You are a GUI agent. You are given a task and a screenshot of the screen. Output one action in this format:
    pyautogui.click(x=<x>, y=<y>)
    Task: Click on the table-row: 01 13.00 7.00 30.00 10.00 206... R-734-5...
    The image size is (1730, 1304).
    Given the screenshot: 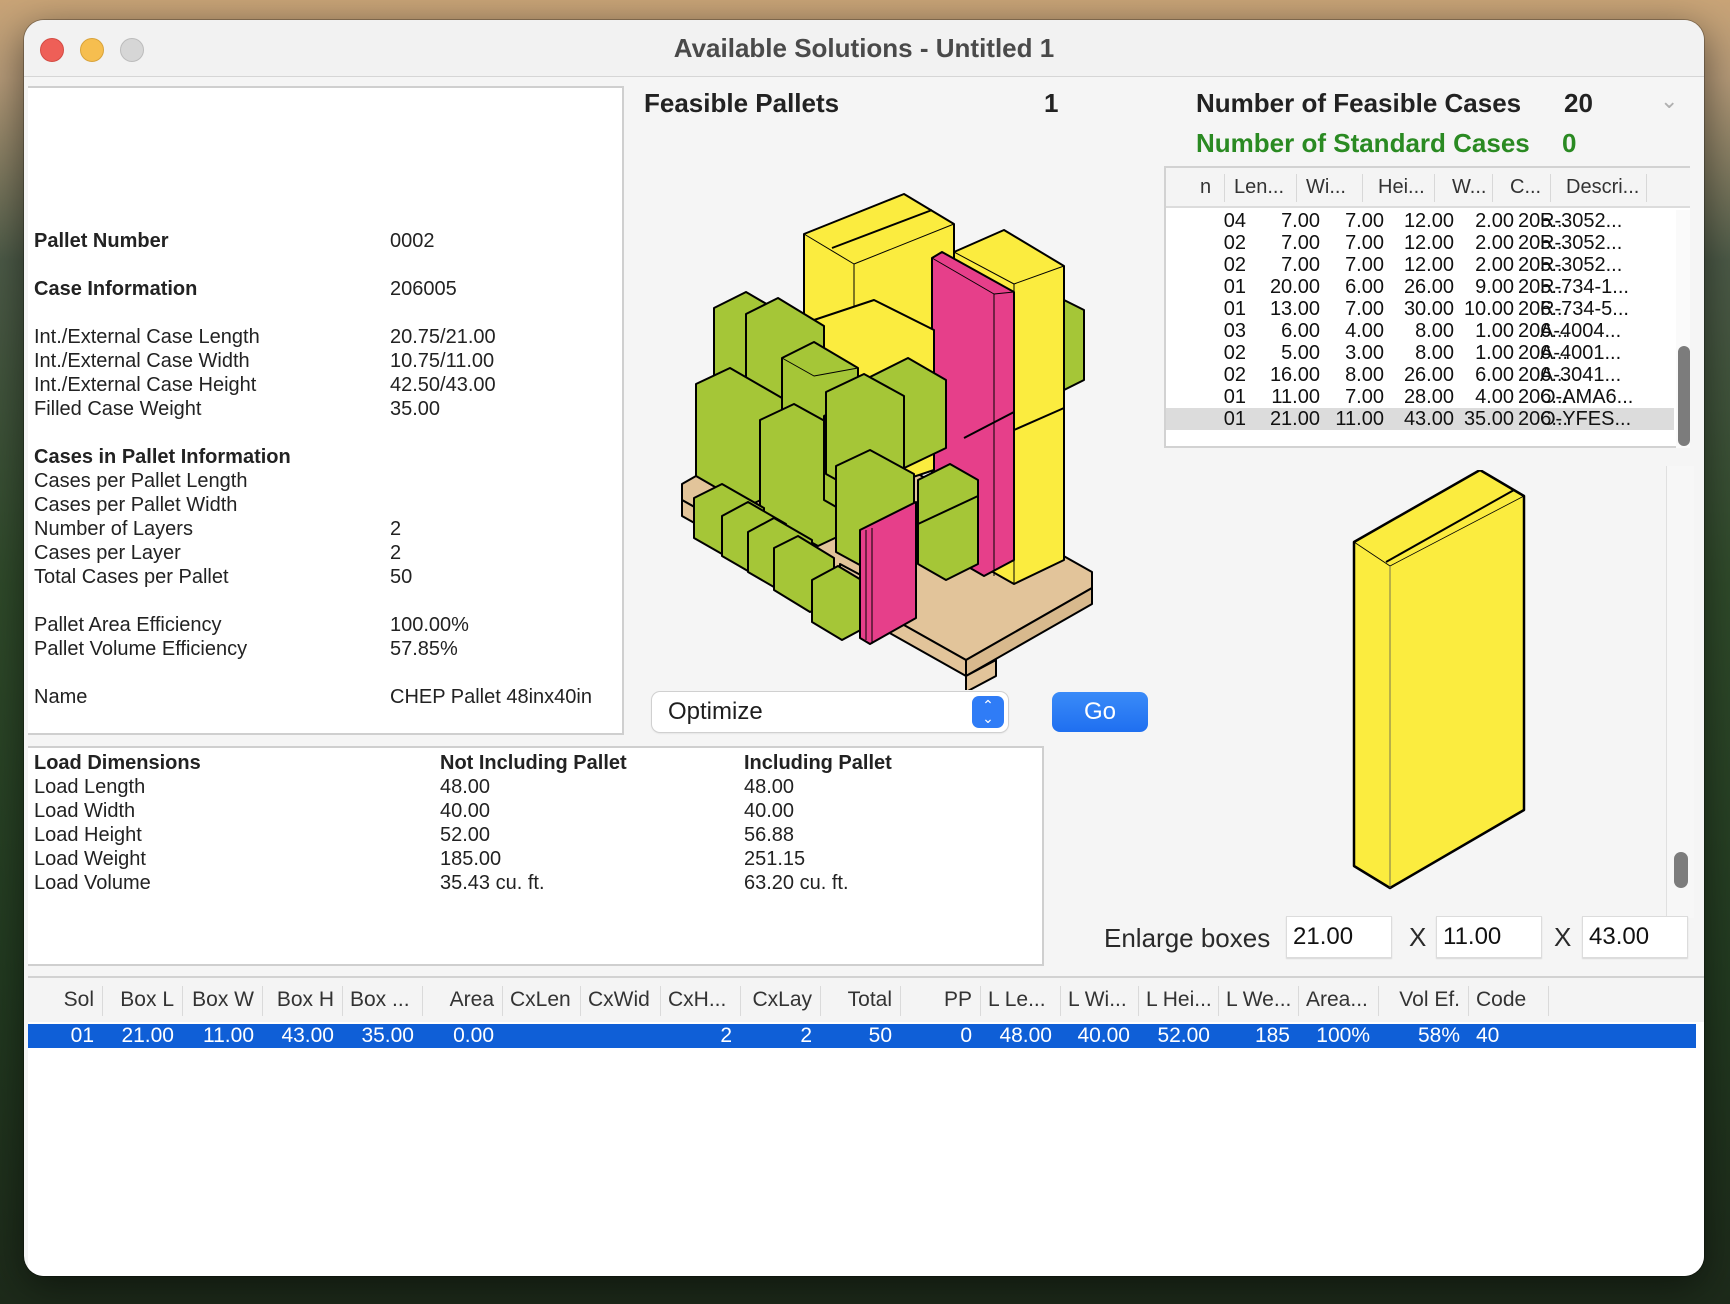 What is the action you would take?
    pyautogui.click(x=1420, y=309)
    